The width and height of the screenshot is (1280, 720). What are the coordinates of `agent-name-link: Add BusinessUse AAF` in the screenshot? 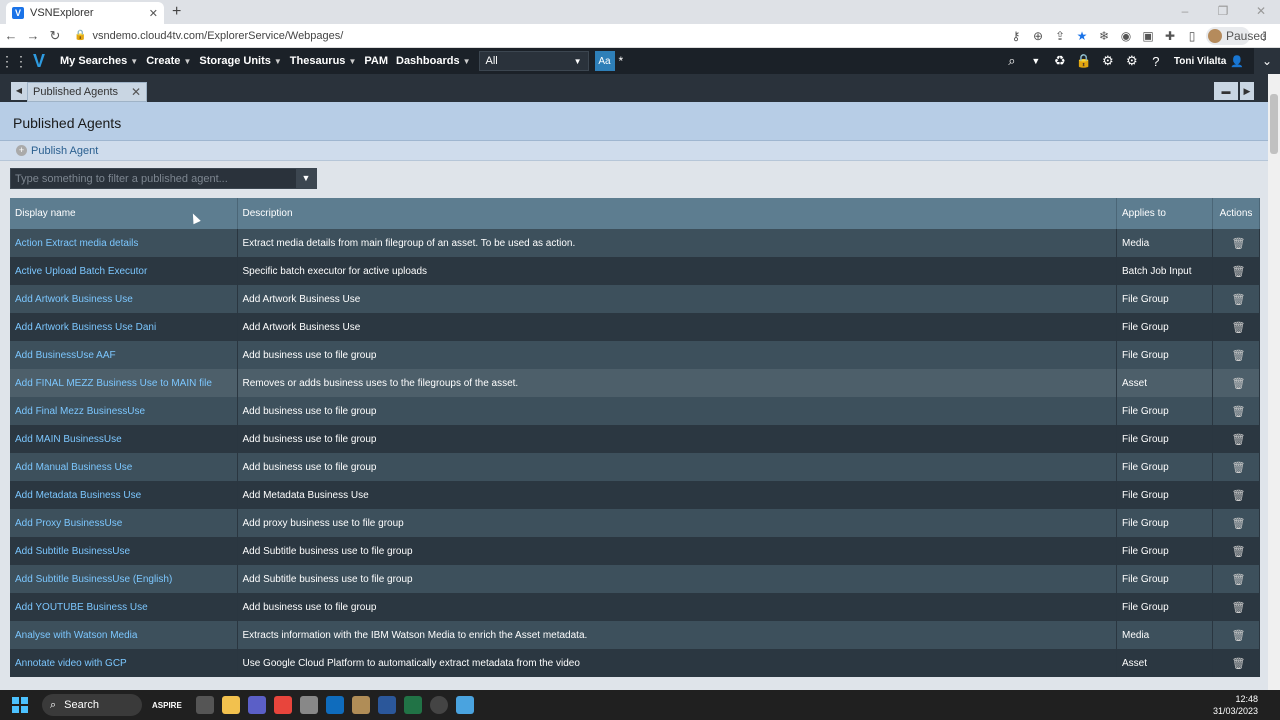 It's located at (124, 355).